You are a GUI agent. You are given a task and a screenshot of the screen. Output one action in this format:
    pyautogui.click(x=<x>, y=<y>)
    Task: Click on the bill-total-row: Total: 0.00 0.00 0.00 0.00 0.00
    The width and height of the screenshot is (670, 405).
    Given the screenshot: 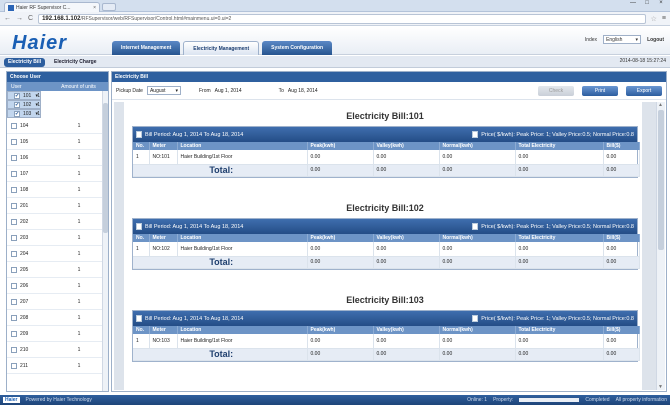 What is the action you would take?
    pyautogui.click(x=386, y=170)
    